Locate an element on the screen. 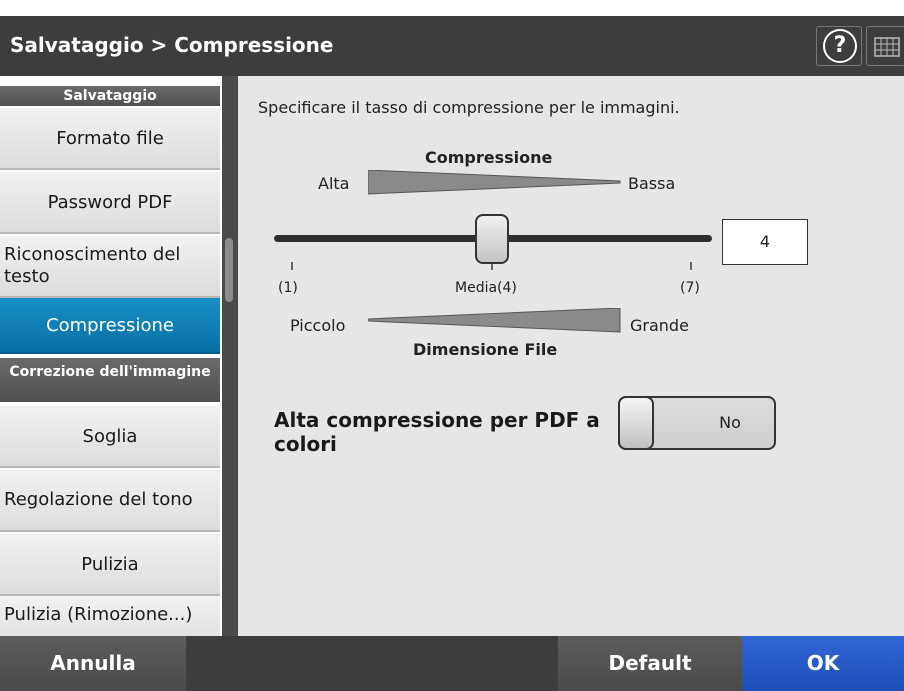 The width and height of the screenshot is (904, 691). file-size-wedge is located at coordinates (494, 320).